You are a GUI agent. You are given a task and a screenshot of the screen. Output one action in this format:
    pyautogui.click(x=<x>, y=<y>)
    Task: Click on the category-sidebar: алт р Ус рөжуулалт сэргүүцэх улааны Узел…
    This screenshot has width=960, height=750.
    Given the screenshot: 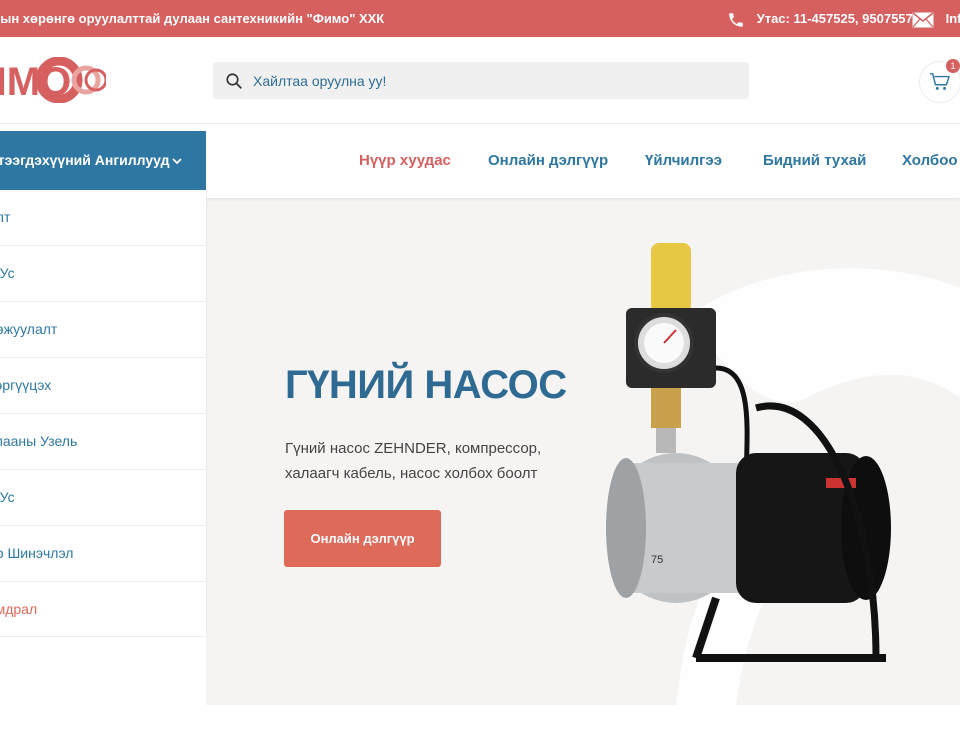 What is the action you would take?
    pyautogui.click(x=103, y=413)
    